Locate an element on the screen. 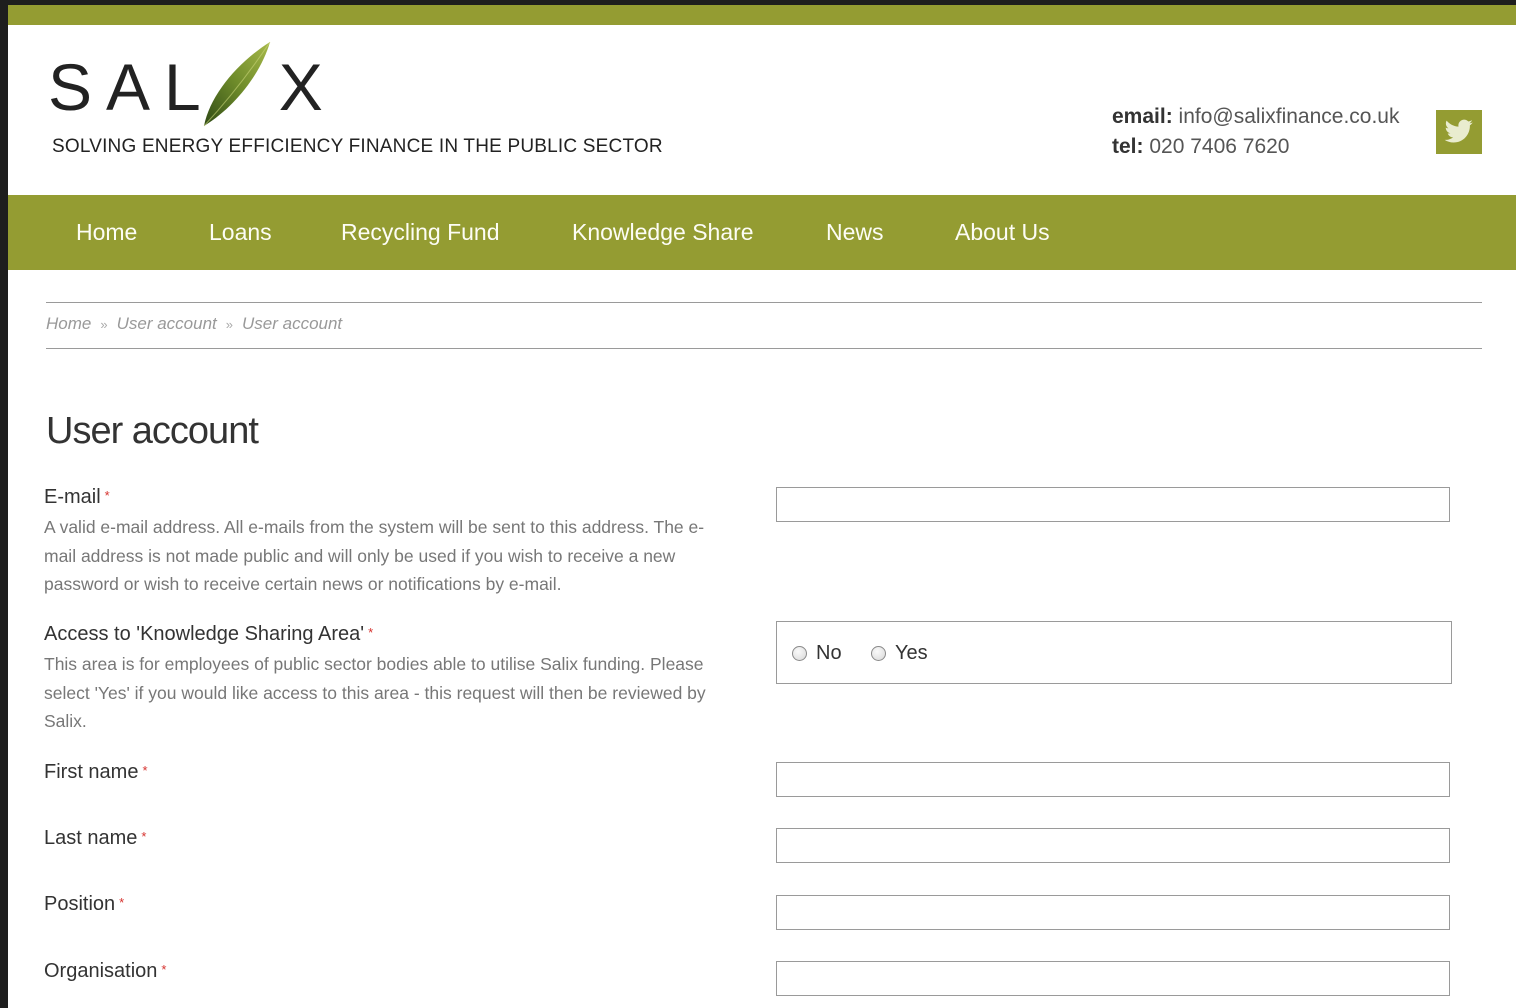  email-label: email: is located at coordinates (1142, 116).